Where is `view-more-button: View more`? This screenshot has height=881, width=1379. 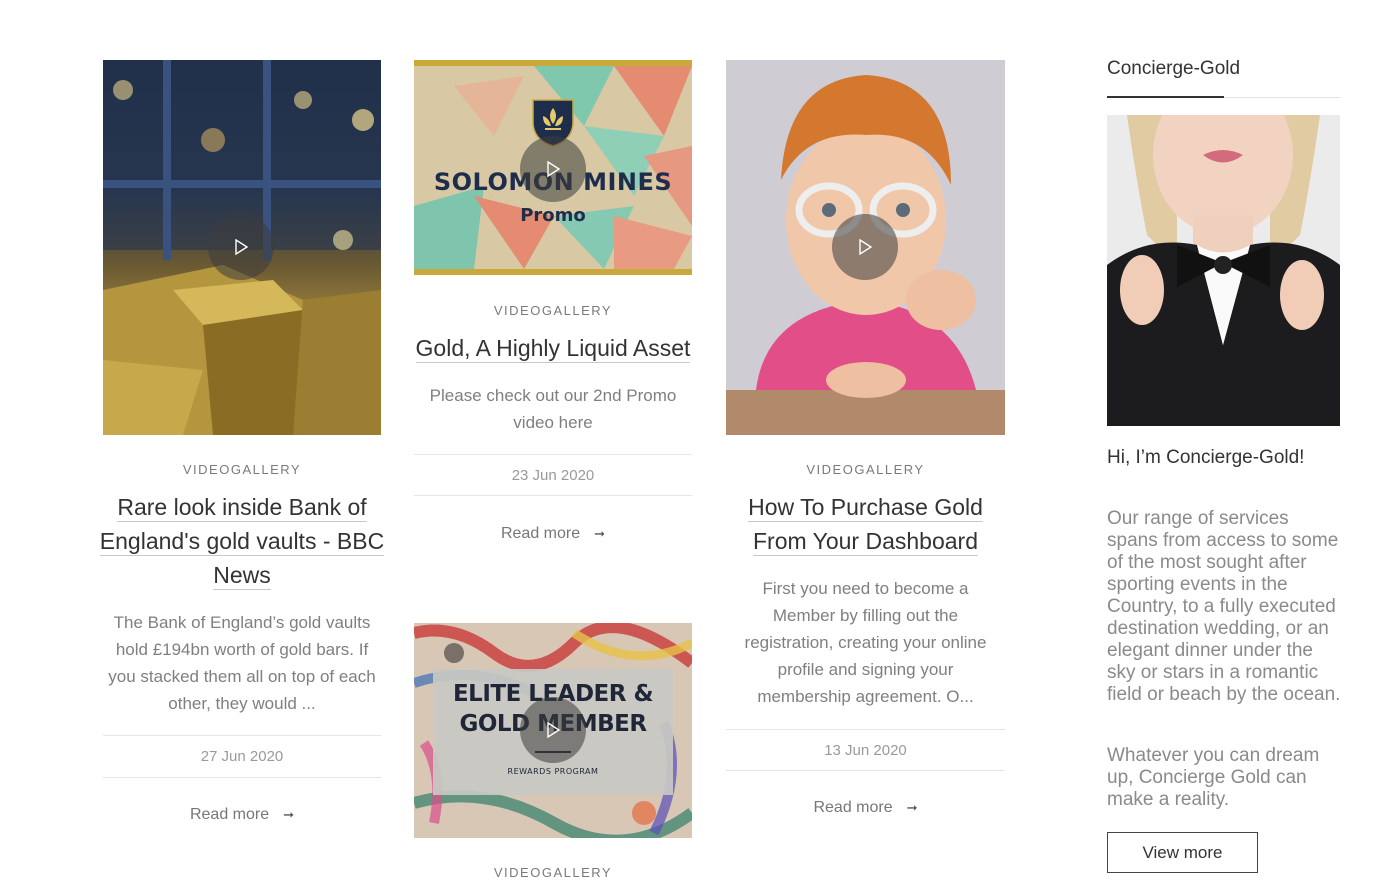 view-more-button: View more is located at coordinates (1182, 852).